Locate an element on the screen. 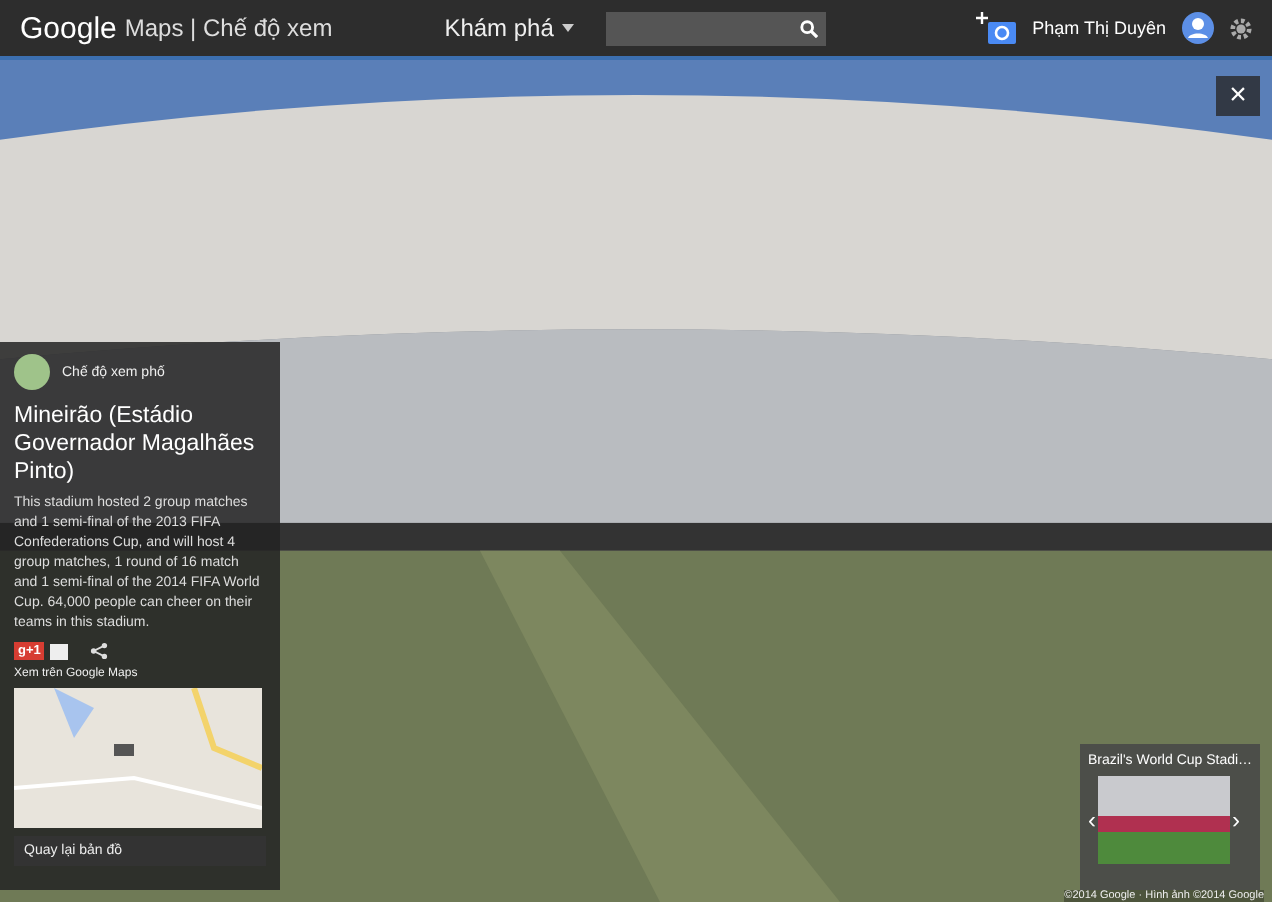  user-name: Phạm Thị Duyên is located at coordinates (1099, 28).